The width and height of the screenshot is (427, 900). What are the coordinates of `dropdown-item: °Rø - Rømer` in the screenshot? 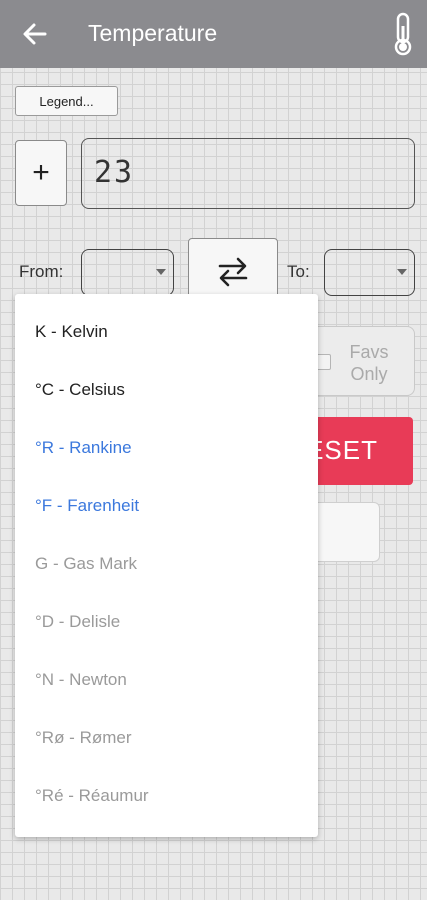 It's located at (166, 738).